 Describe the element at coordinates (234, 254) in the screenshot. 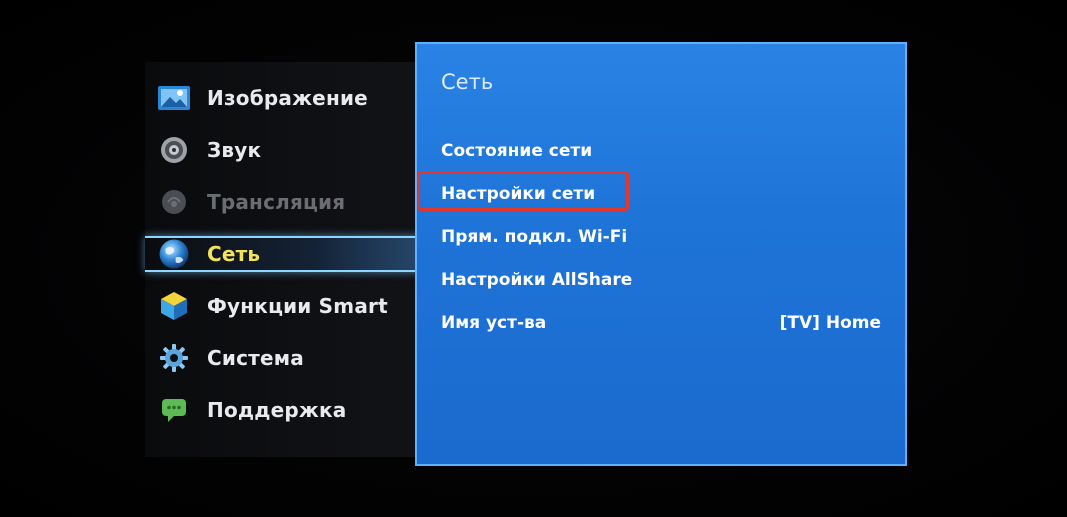

I see `menu-item-label: Сеть` at that location.